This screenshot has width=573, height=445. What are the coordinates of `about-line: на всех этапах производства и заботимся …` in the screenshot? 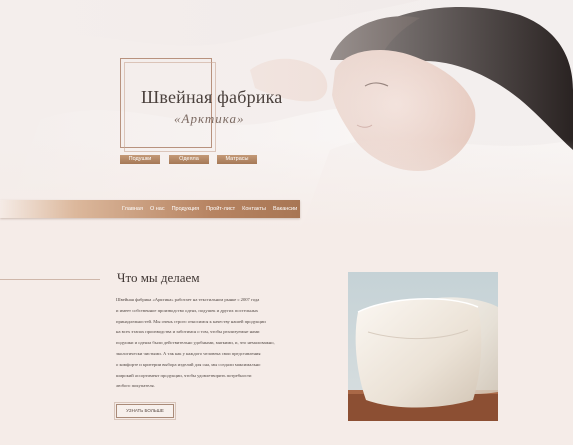 It's located at (188, 332).